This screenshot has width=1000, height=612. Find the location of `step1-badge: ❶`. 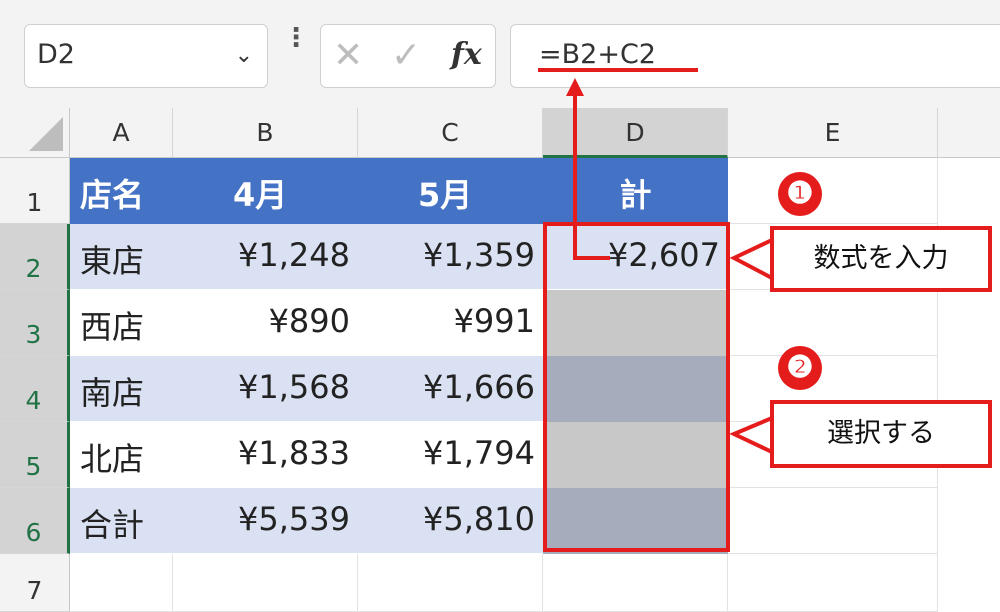

step1-badge: ❶ is located at coordinates (800, 194).